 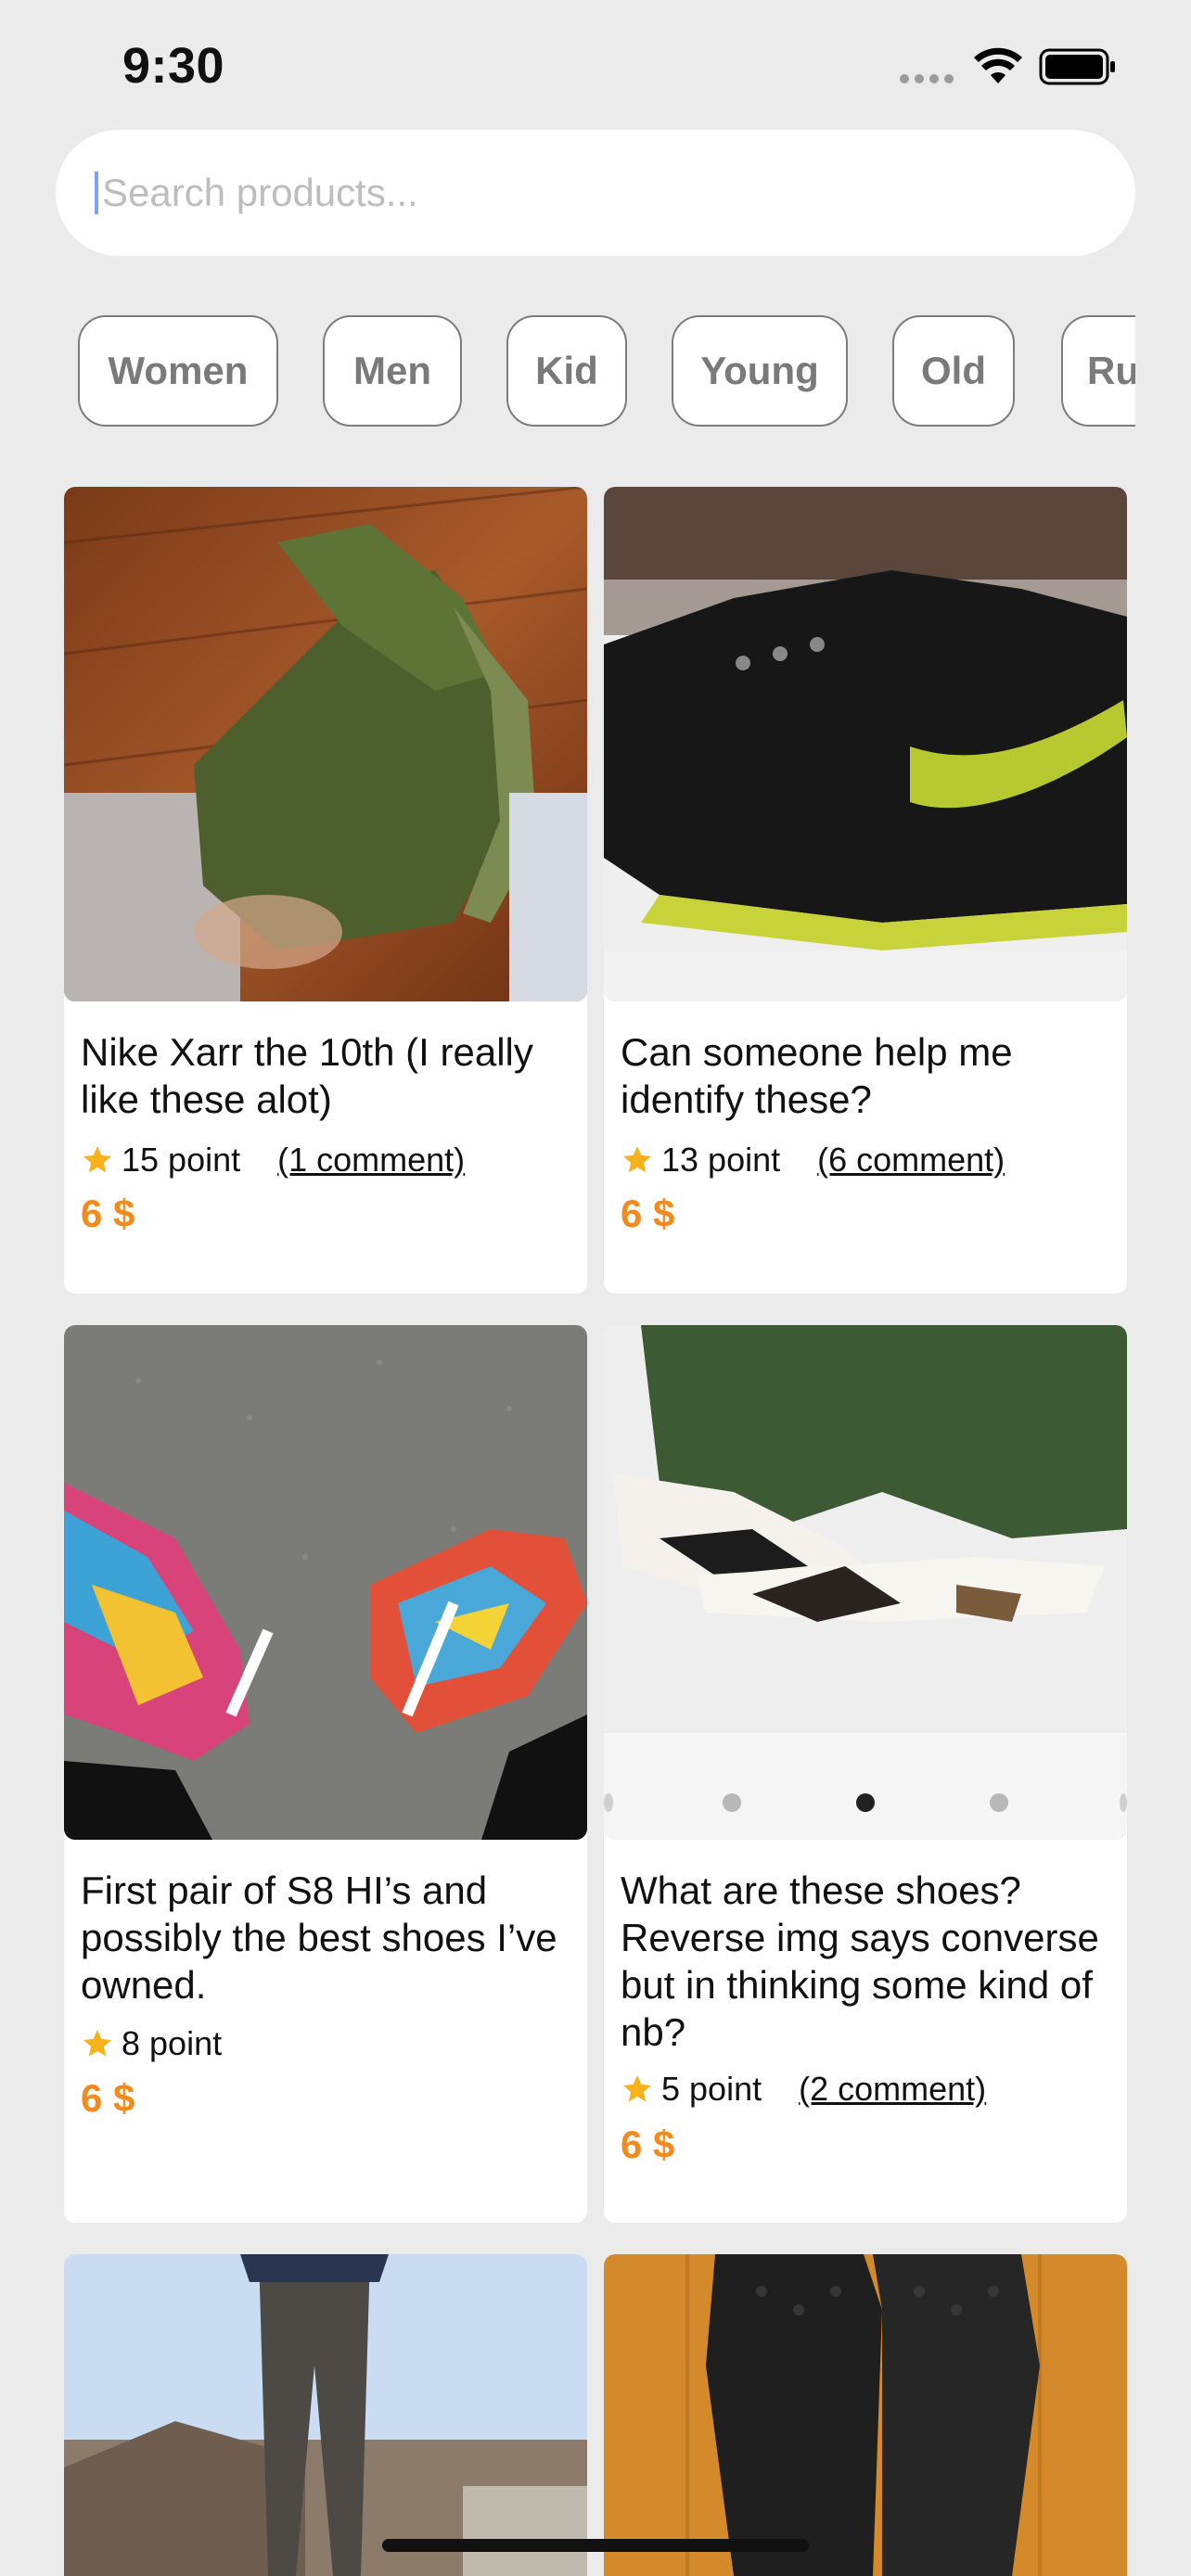 I want to click on chip-women: Women, so click(x=178, y=371).